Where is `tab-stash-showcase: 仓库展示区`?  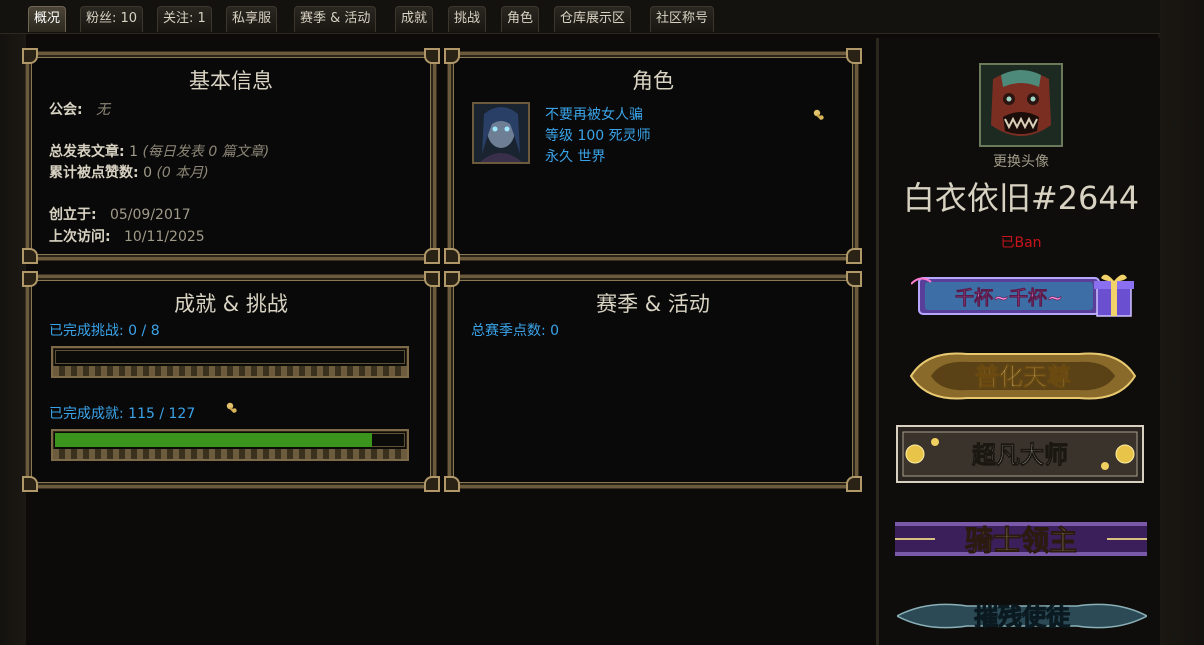
tab-stash-showcase: 仓库展示区 is located at coordinates (593, 19).